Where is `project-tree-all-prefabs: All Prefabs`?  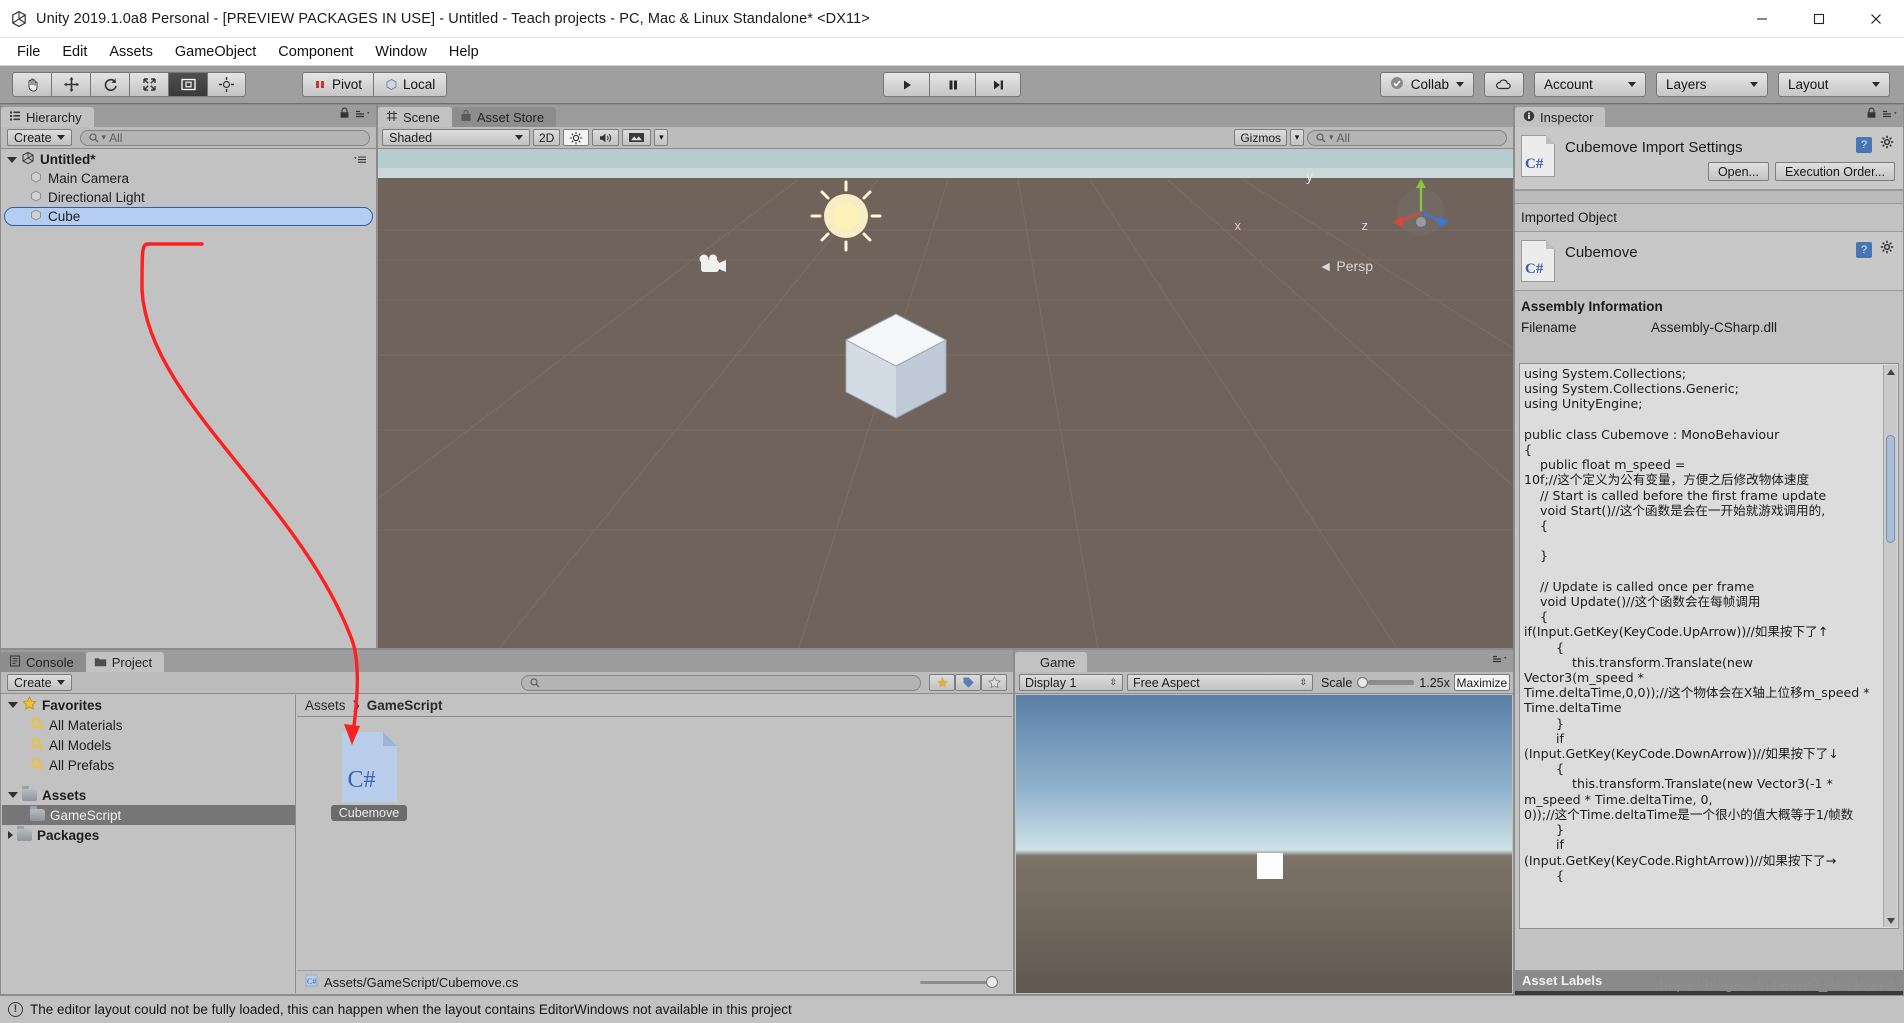
project-tree-all-prefabs: All Prefabs is located at coordinates (148, 765).